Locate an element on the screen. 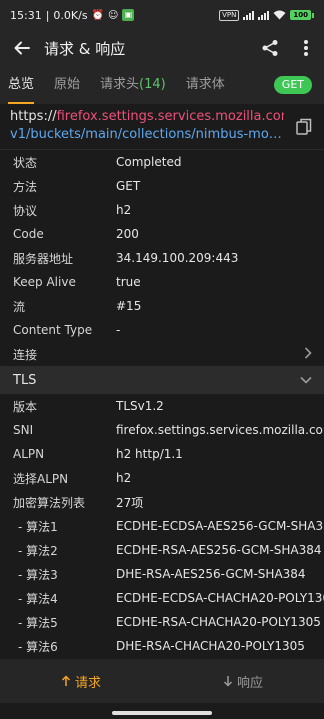 This screenshot has height=719, width=324. share-icon is located at coordinates (270, 48).